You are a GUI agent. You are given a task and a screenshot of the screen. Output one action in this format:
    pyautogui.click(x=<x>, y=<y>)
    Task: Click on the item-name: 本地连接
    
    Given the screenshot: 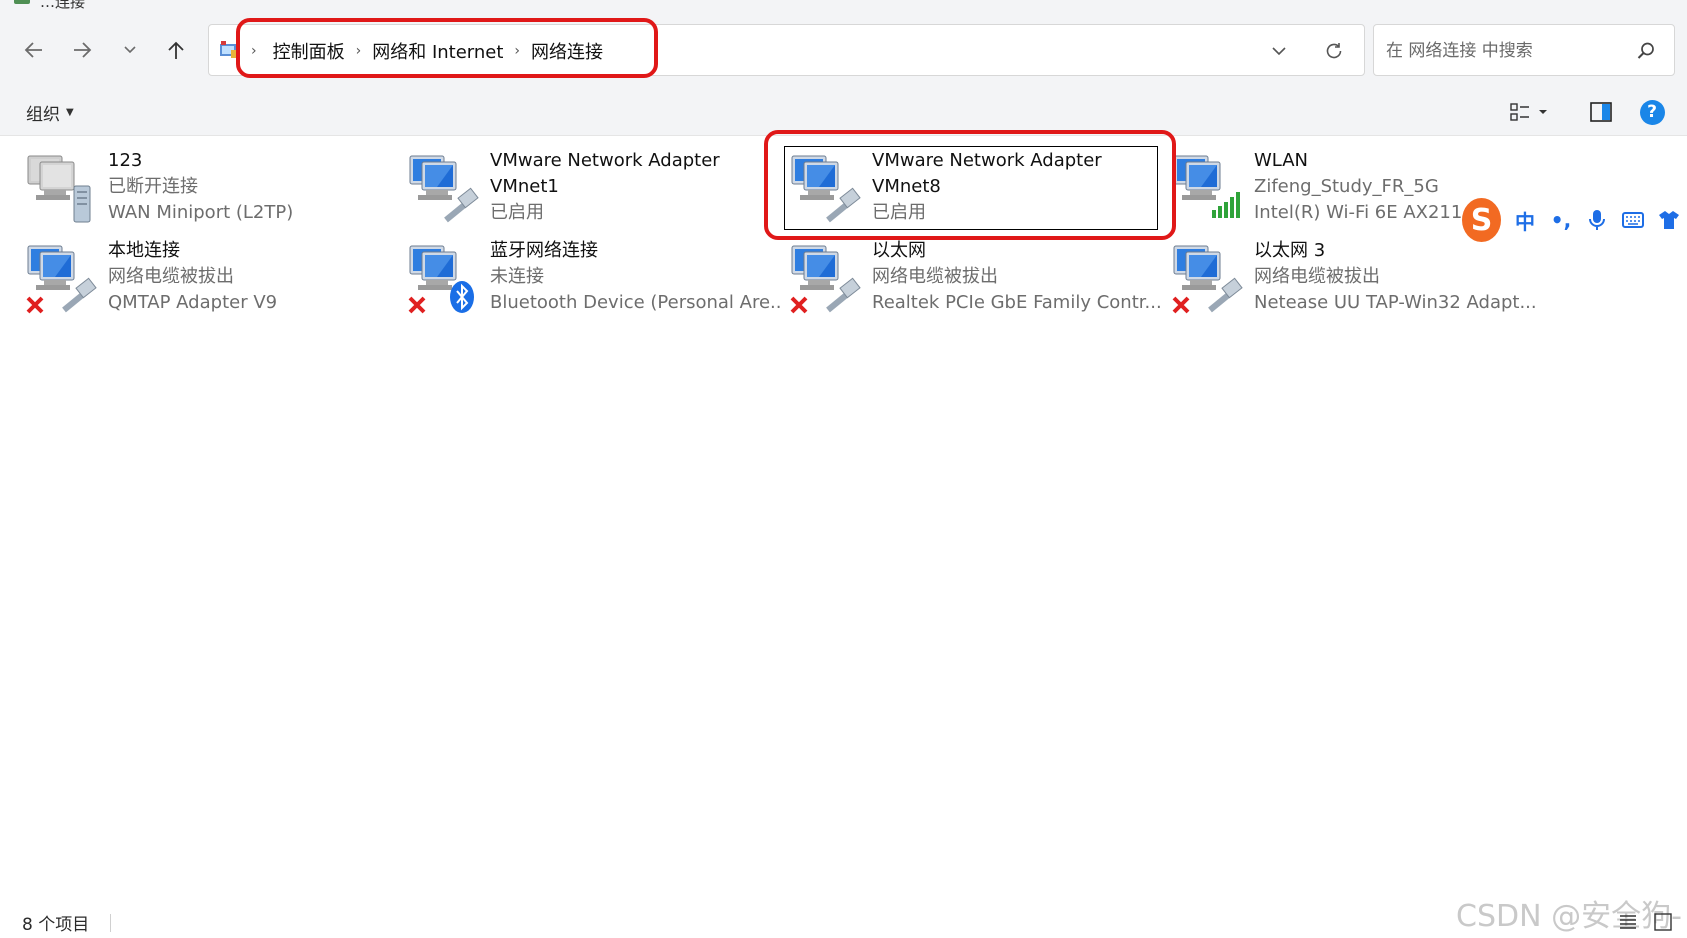 What is the action you would take?
    pyautogui.click(x=144, y=250)
    